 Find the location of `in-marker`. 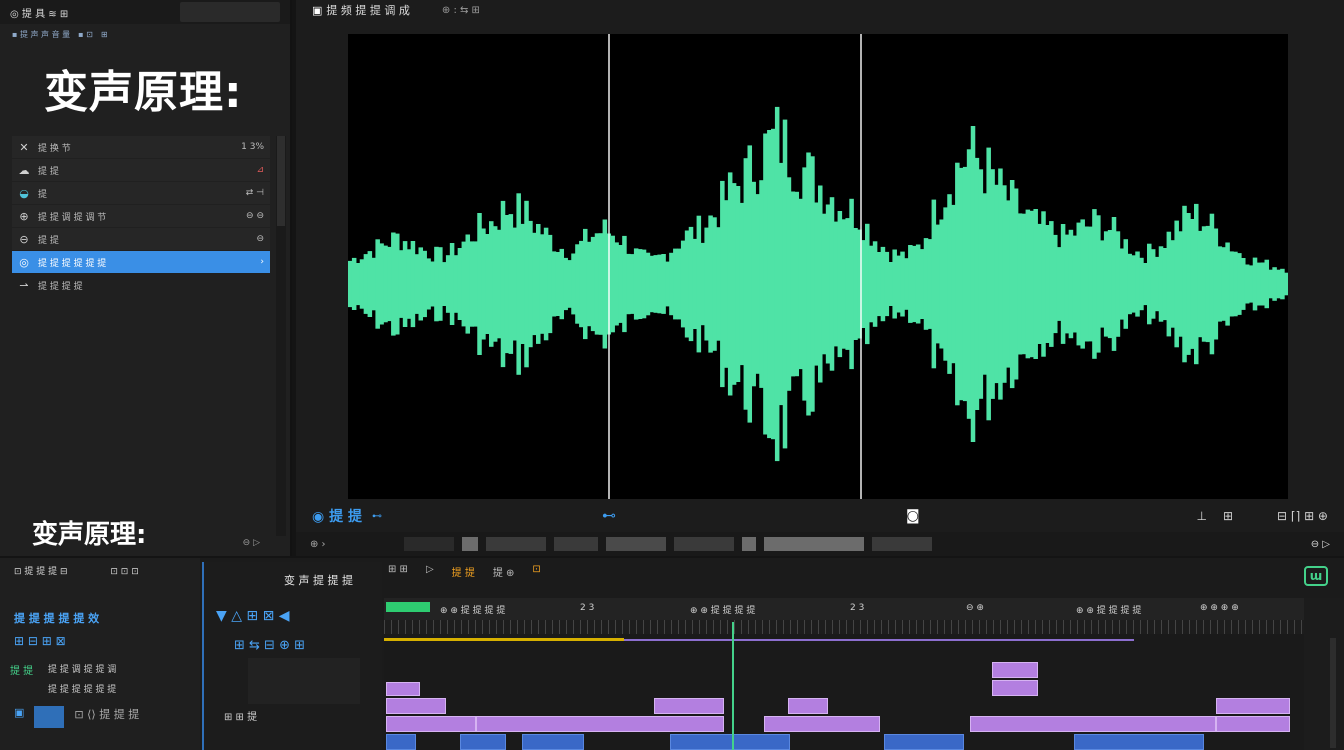

in-marker is located at coordinates (408, 607).